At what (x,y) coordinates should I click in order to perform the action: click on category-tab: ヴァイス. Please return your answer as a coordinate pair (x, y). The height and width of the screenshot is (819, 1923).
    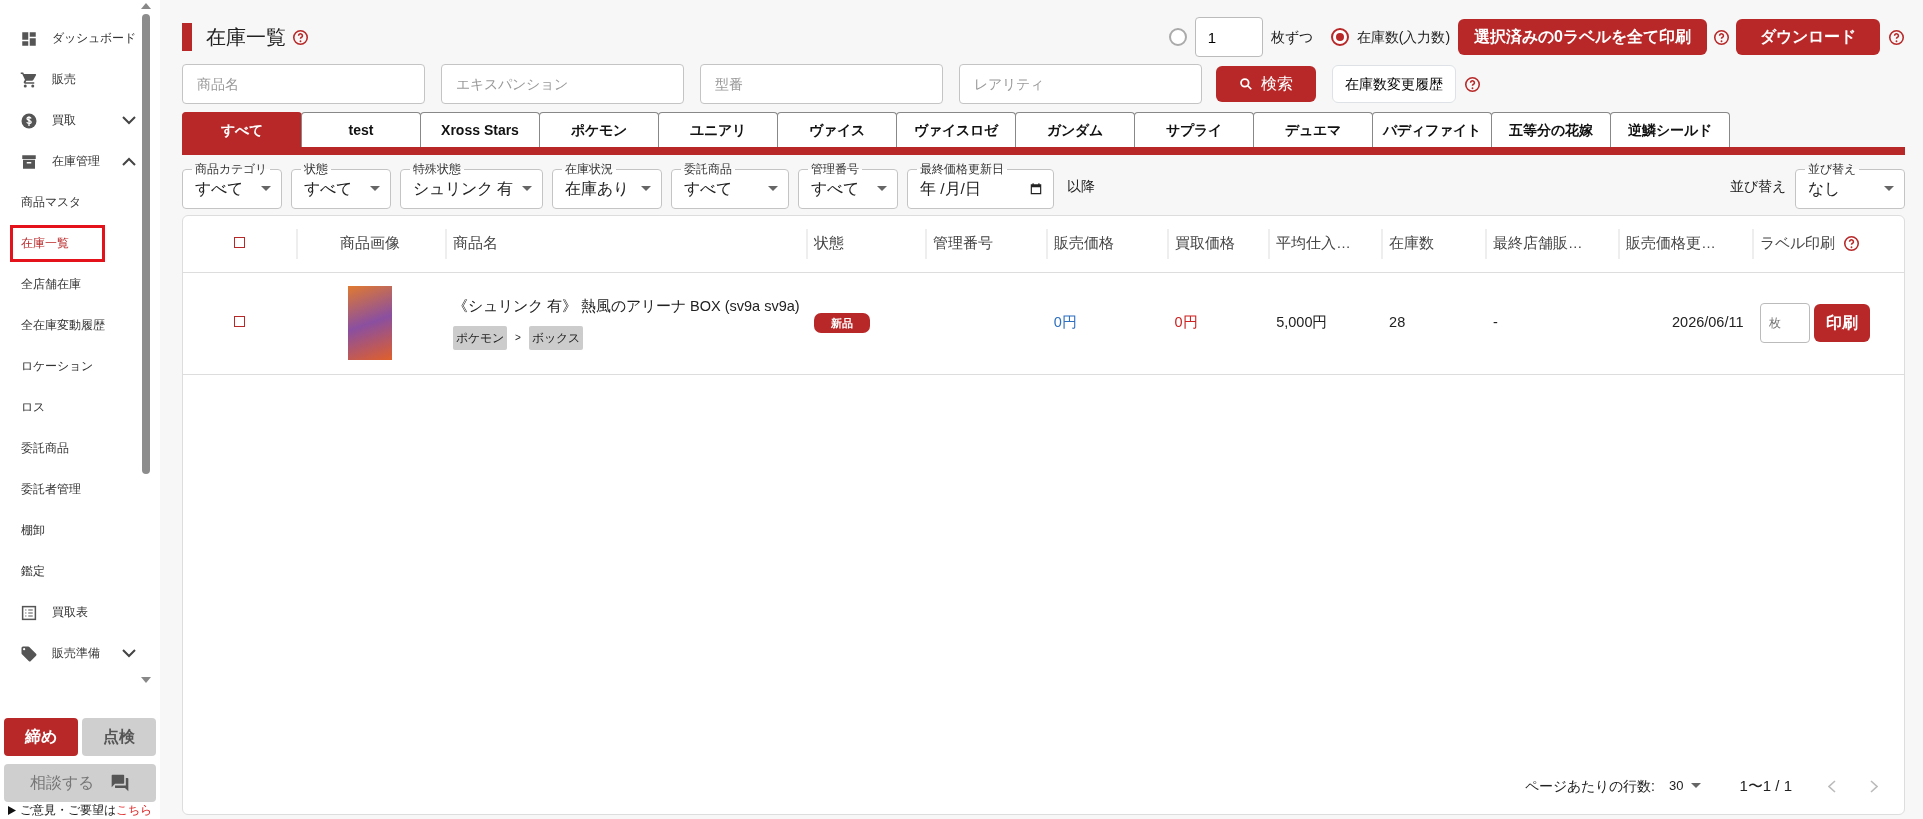
    Looking at the image, I should click on (837, 129).